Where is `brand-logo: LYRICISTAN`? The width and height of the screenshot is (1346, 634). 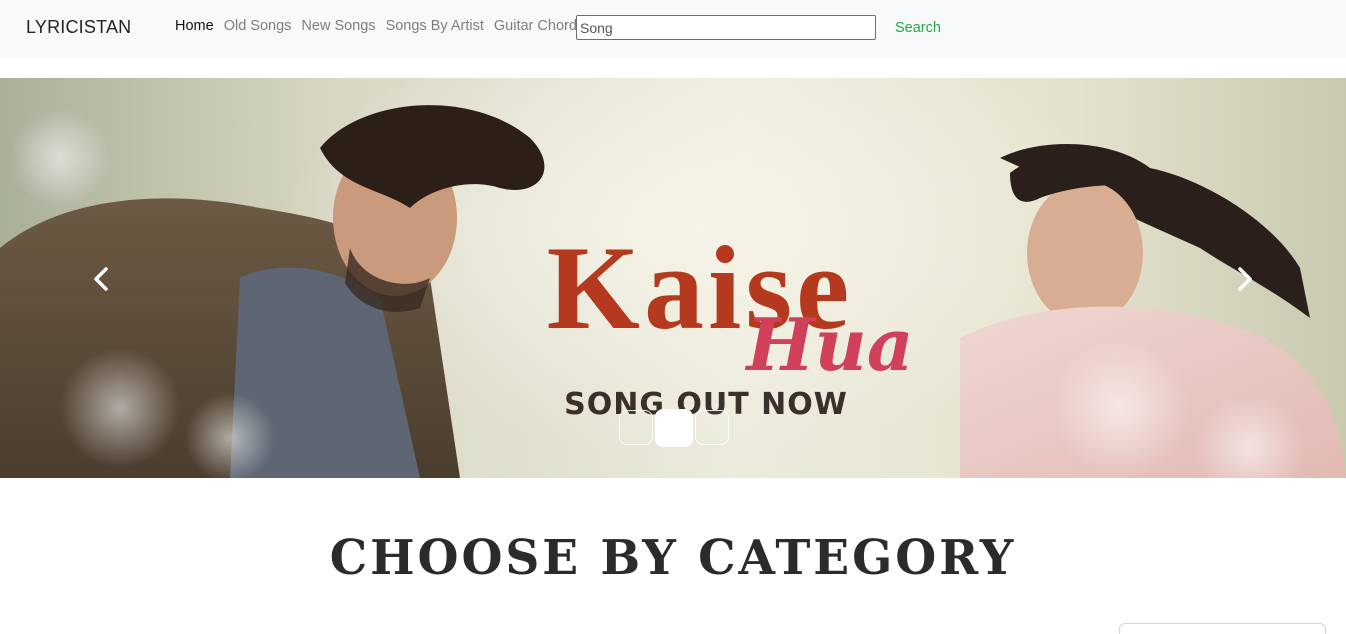 brand-logo: LYRICISTAN is located at coordinates (78, 27).